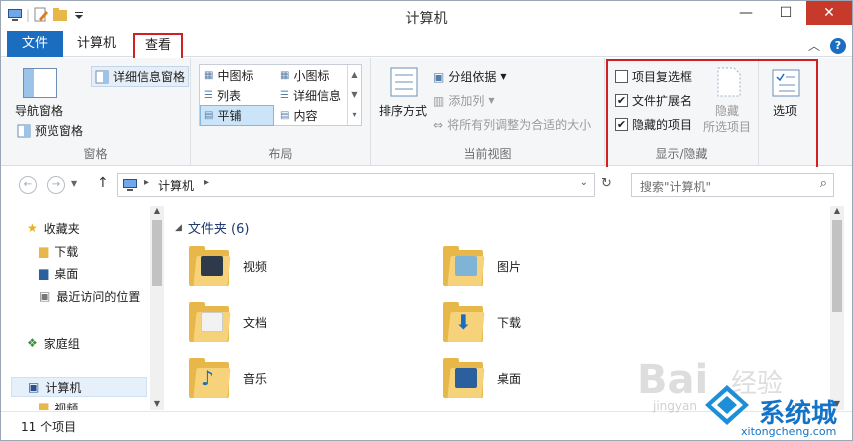 The height and width of the screenshot is (441, 853). Describe the element at coordinates (316, 96) in the screenshot. I see `layout-details-label: 详细信息` at that location.